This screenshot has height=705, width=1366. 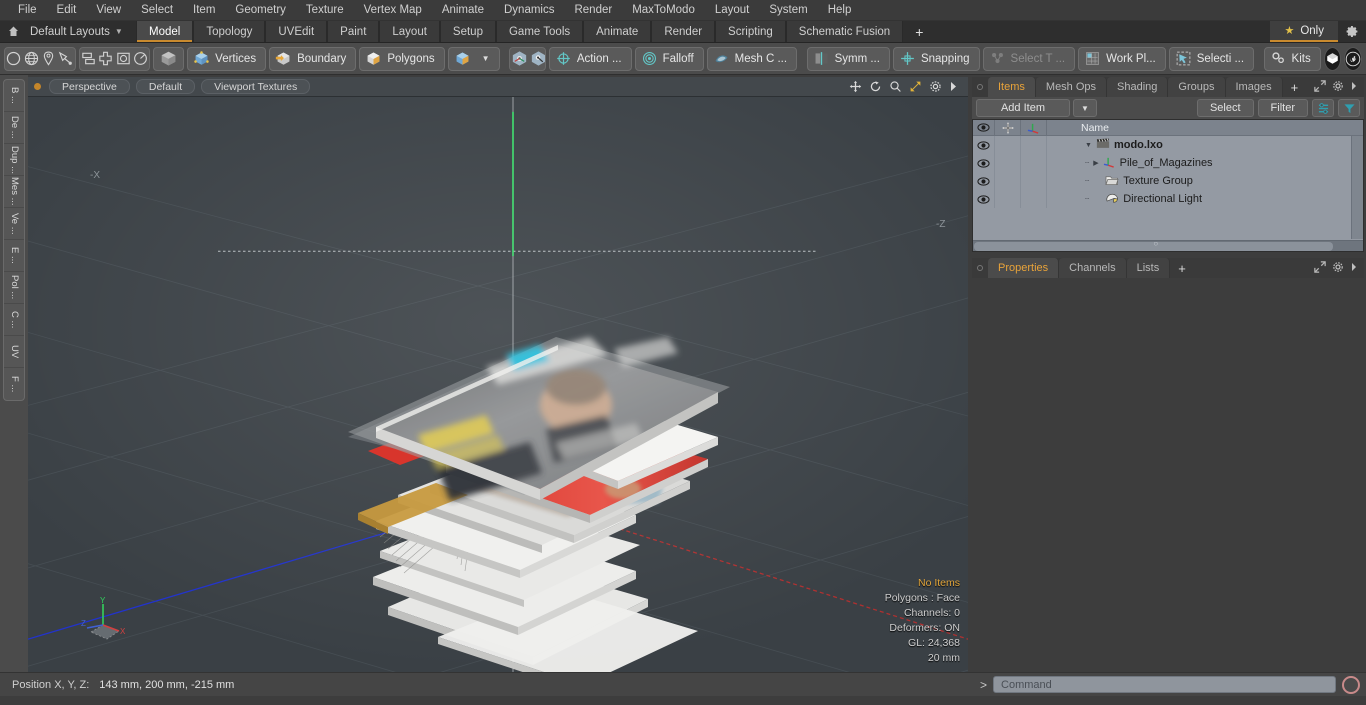 I want to click on tab-images: Images, so click(x=1254, y=87).